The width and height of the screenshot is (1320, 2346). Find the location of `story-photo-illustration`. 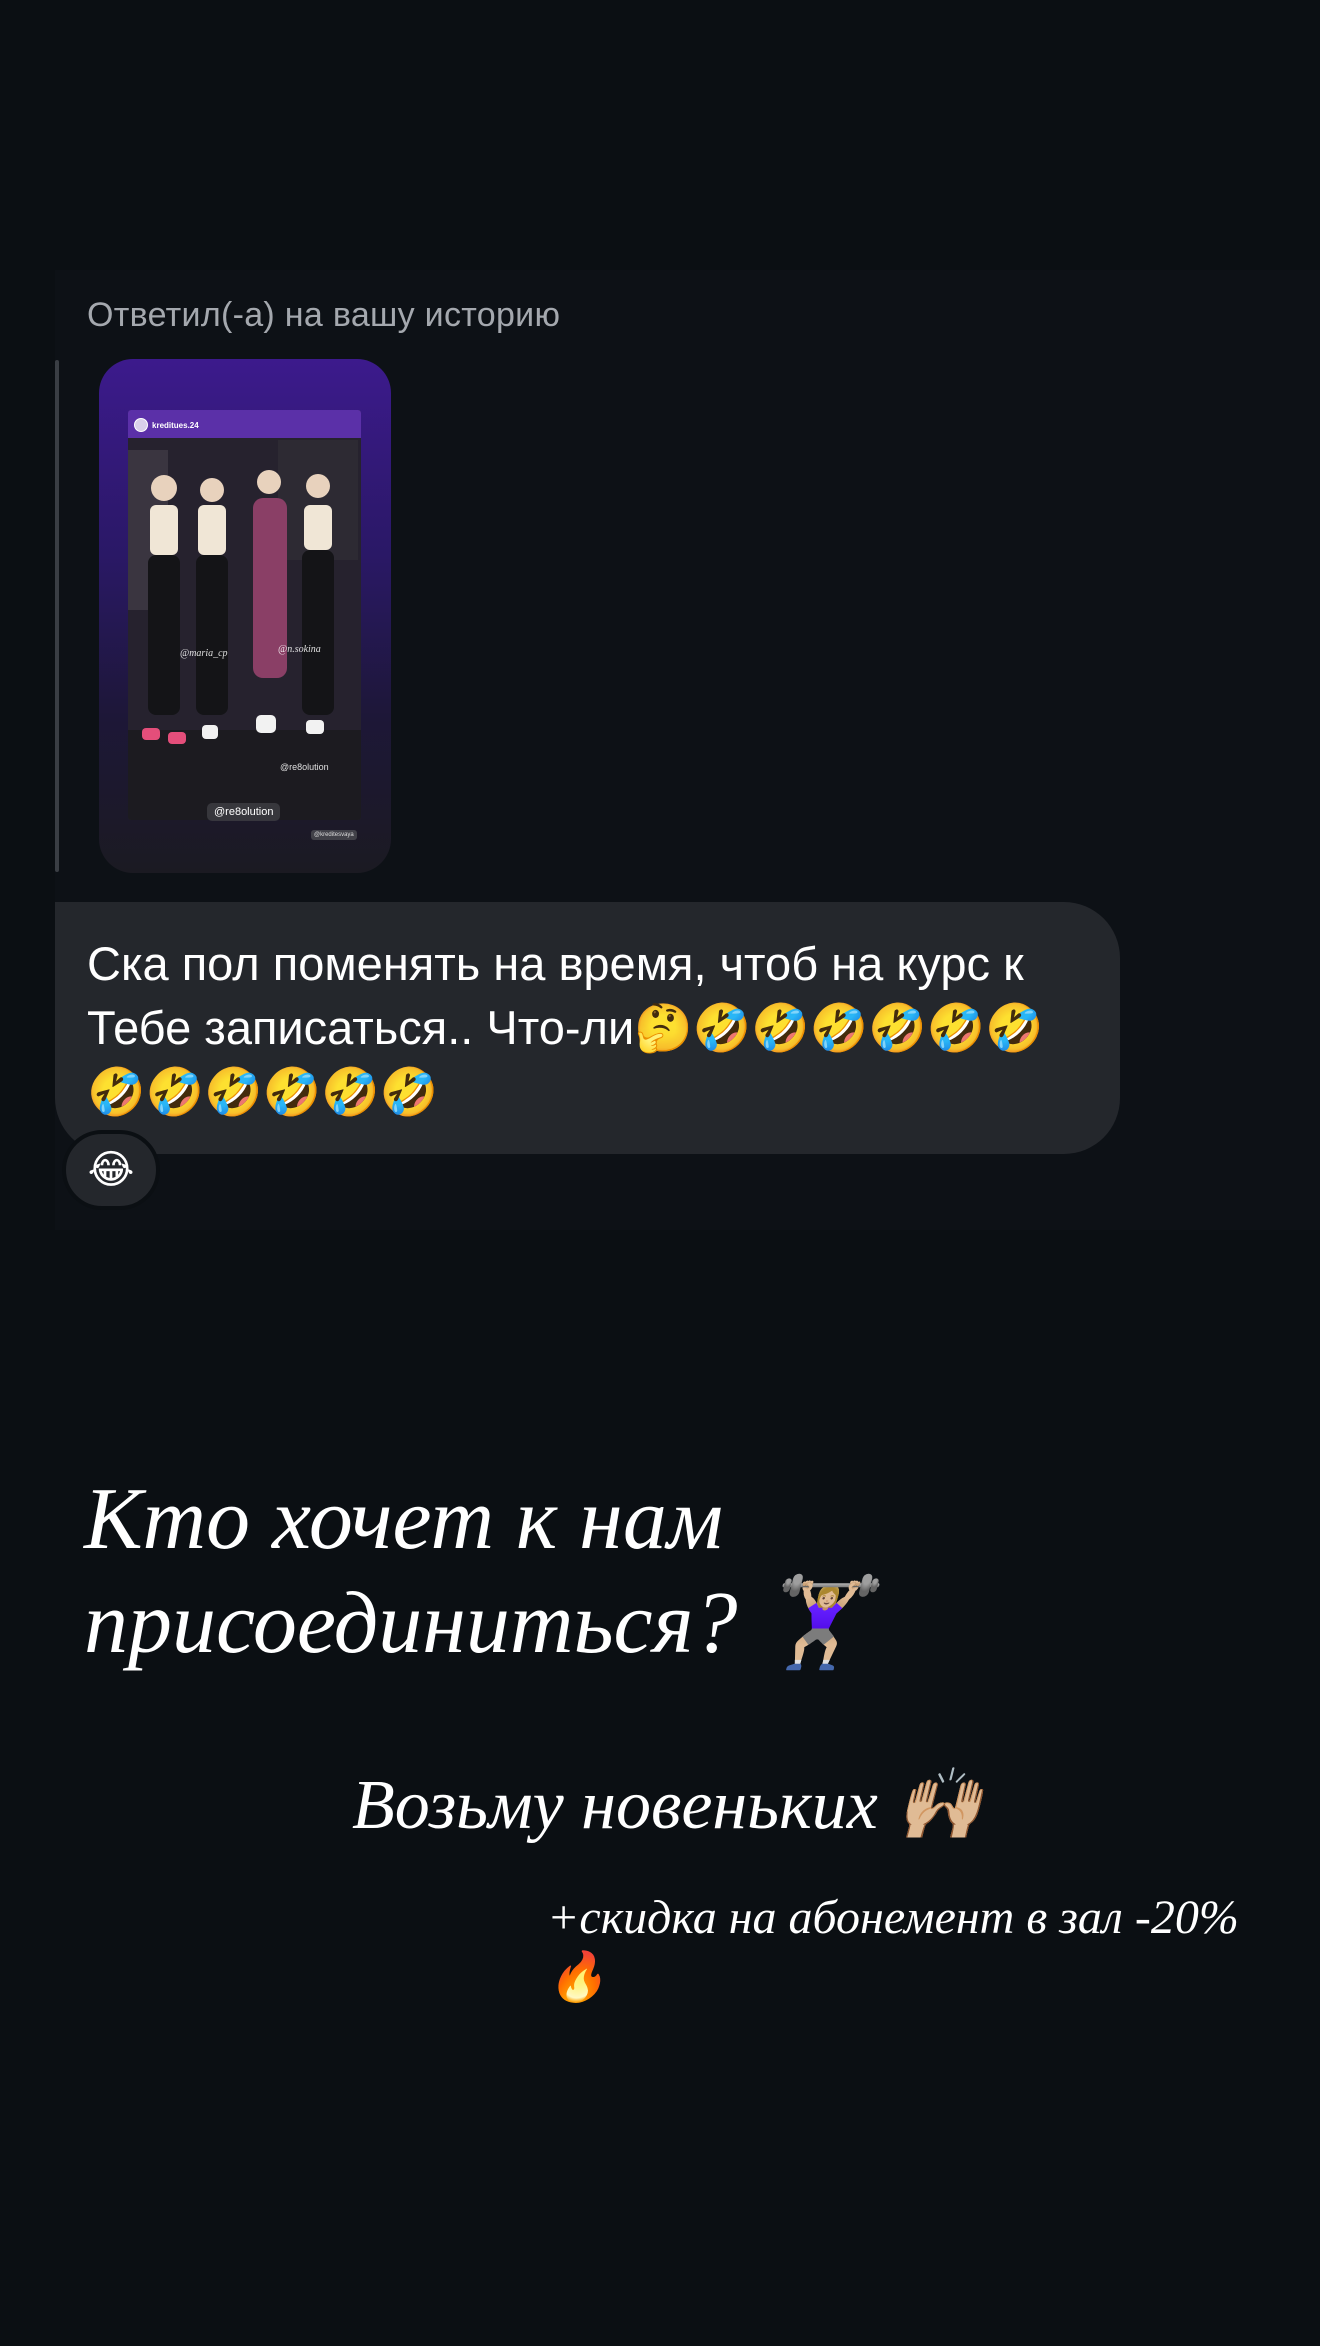

story-photo-illustration is located at coordinates (244, 615).